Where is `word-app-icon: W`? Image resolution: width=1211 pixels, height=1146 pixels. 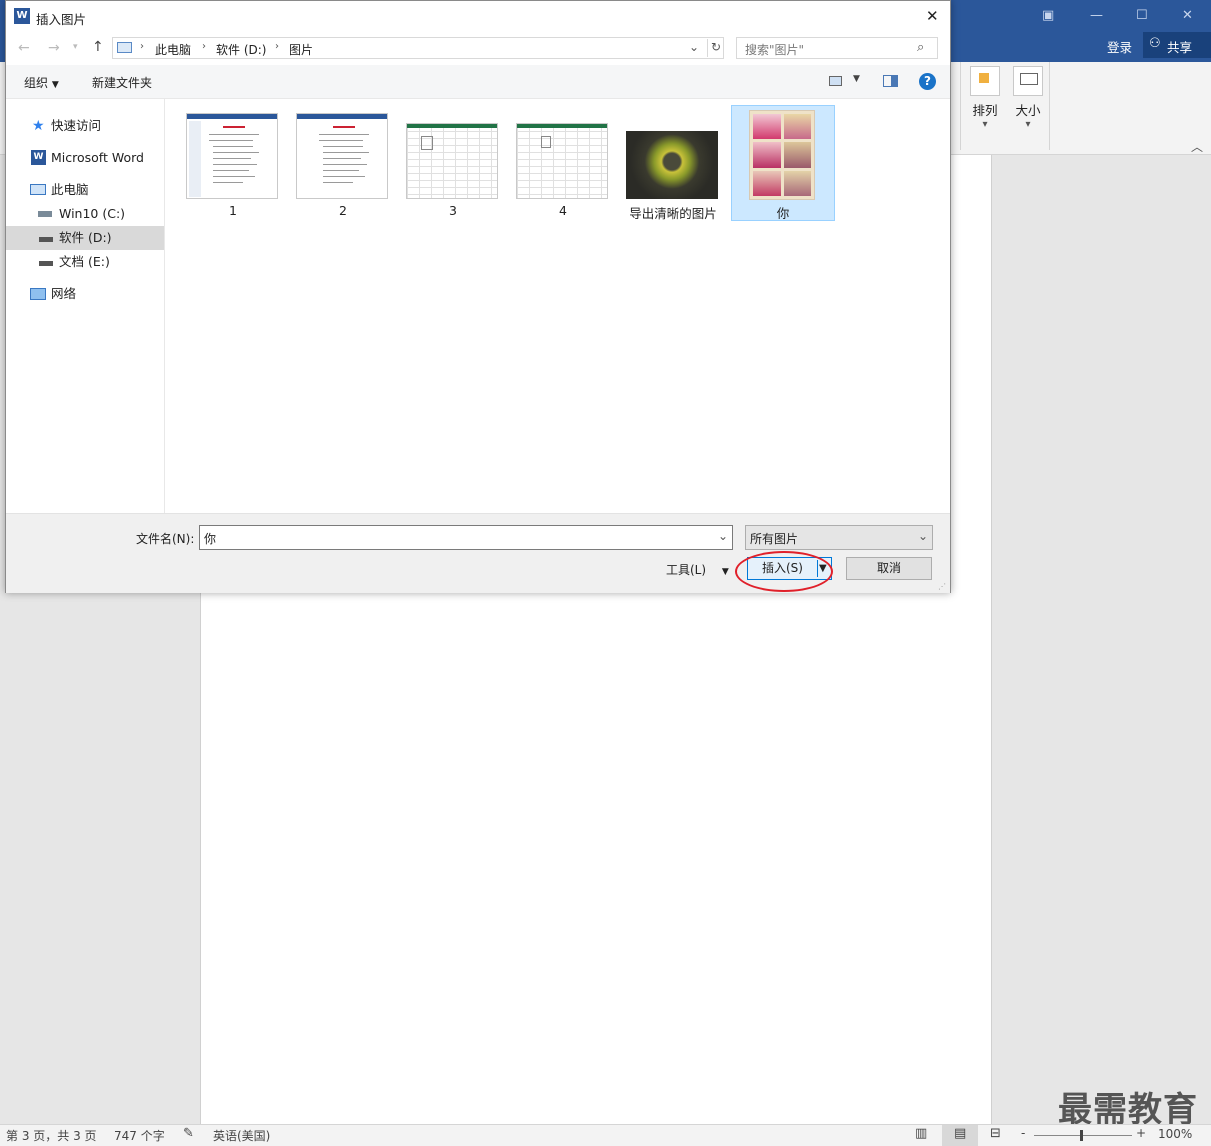 word-app-icon: W is located at coordinates (22, 16).